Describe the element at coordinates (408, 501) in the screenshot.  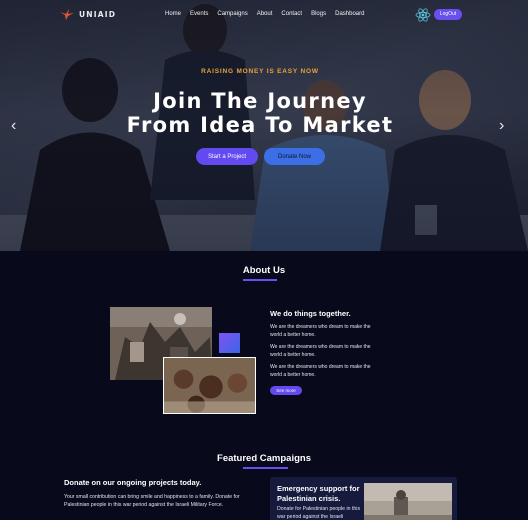
I see `campaign-card-image` at that location.